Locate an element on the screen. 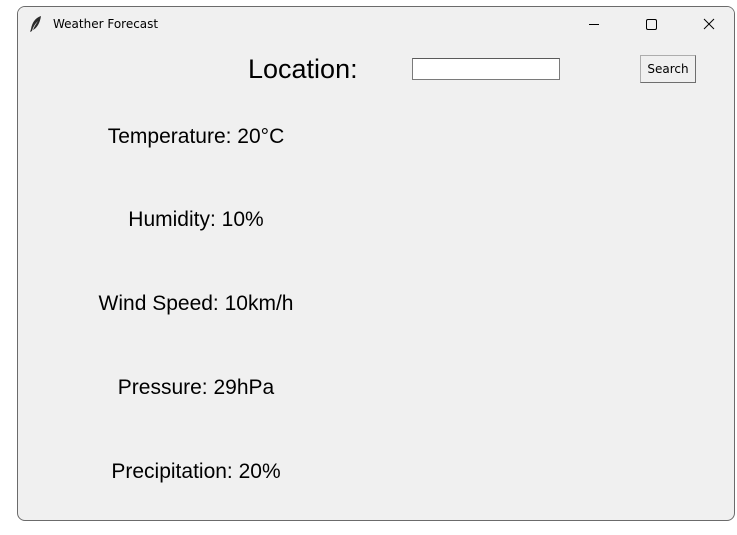  wind-speed-label: Wind Speed: 10km/h is located at coordinates (196, 303).